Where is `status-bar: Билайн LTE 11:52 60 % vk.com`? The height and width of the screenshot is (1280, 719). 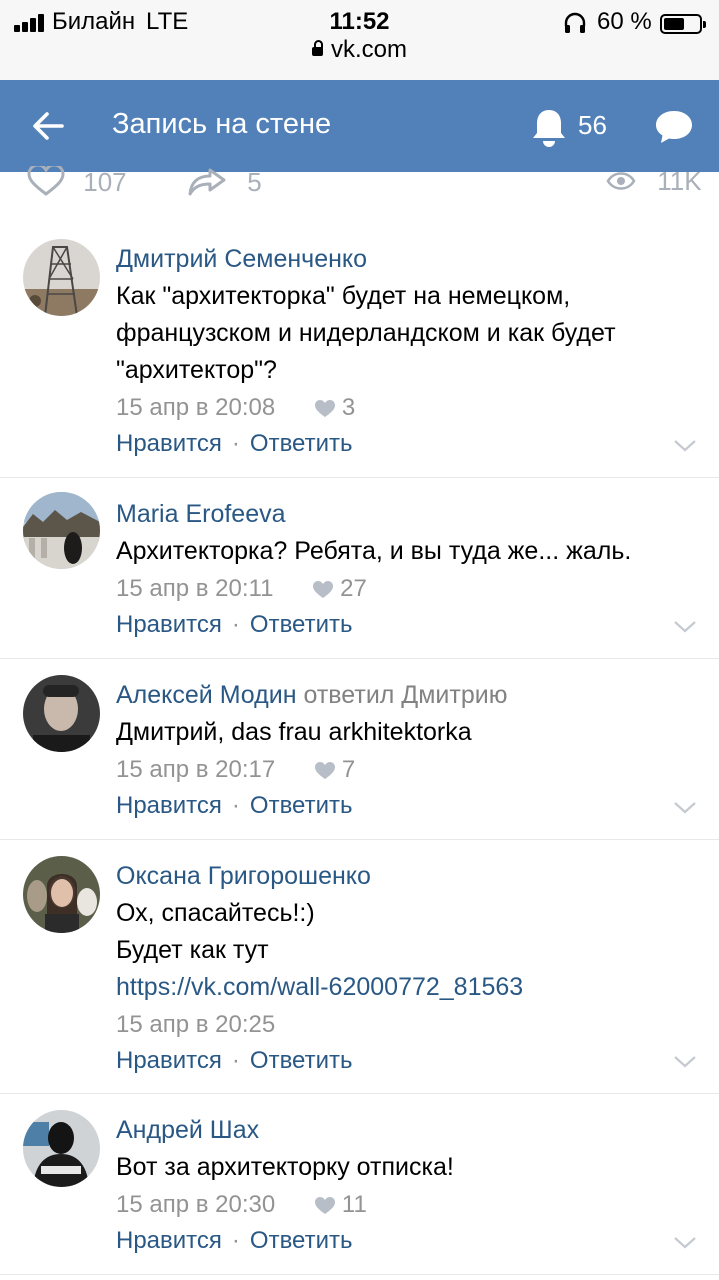 status-bar: Билайн LTE 11:52 60 % vk.com is located at coordinates (359, 40).